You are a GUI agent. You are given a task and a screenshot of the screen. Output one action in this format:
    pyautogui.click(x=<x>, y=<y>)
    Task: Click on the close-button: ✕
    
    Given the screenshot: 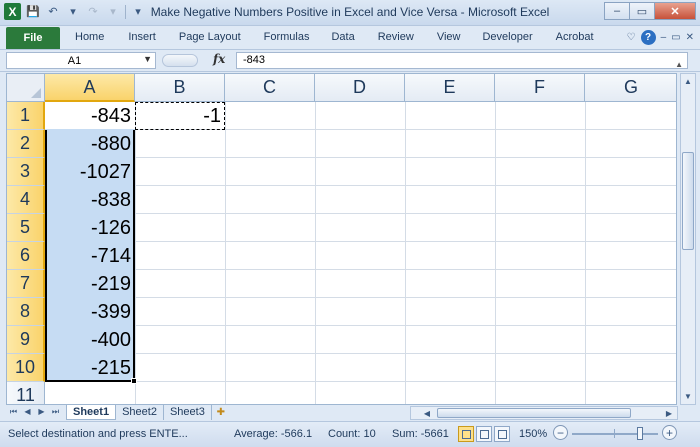 What is the action you would take?
    pyautogui.click(x=675, y=11)
    